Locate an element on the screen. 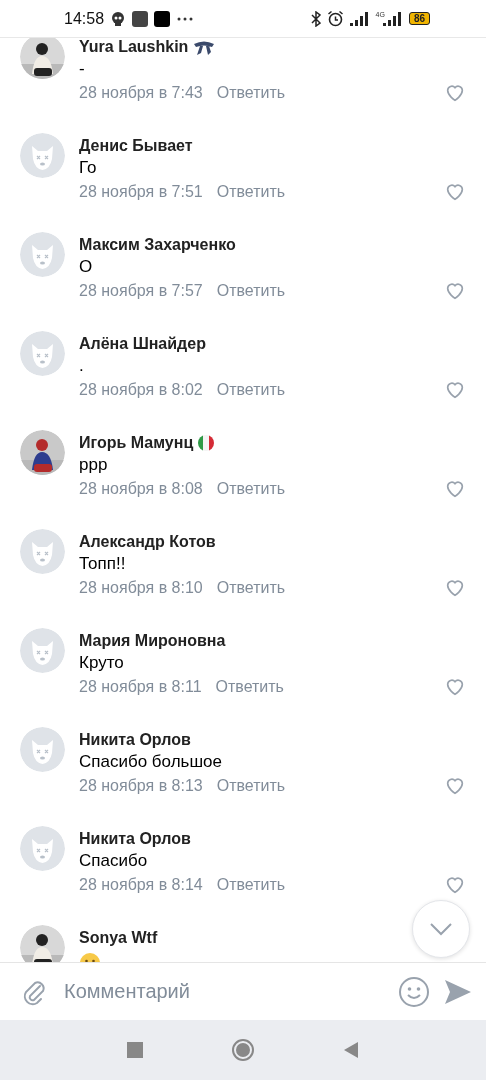 This screenshot has height=1080, width=486. comment-date: 28 ноября в 8:02 is located at coordinates (141, 390).